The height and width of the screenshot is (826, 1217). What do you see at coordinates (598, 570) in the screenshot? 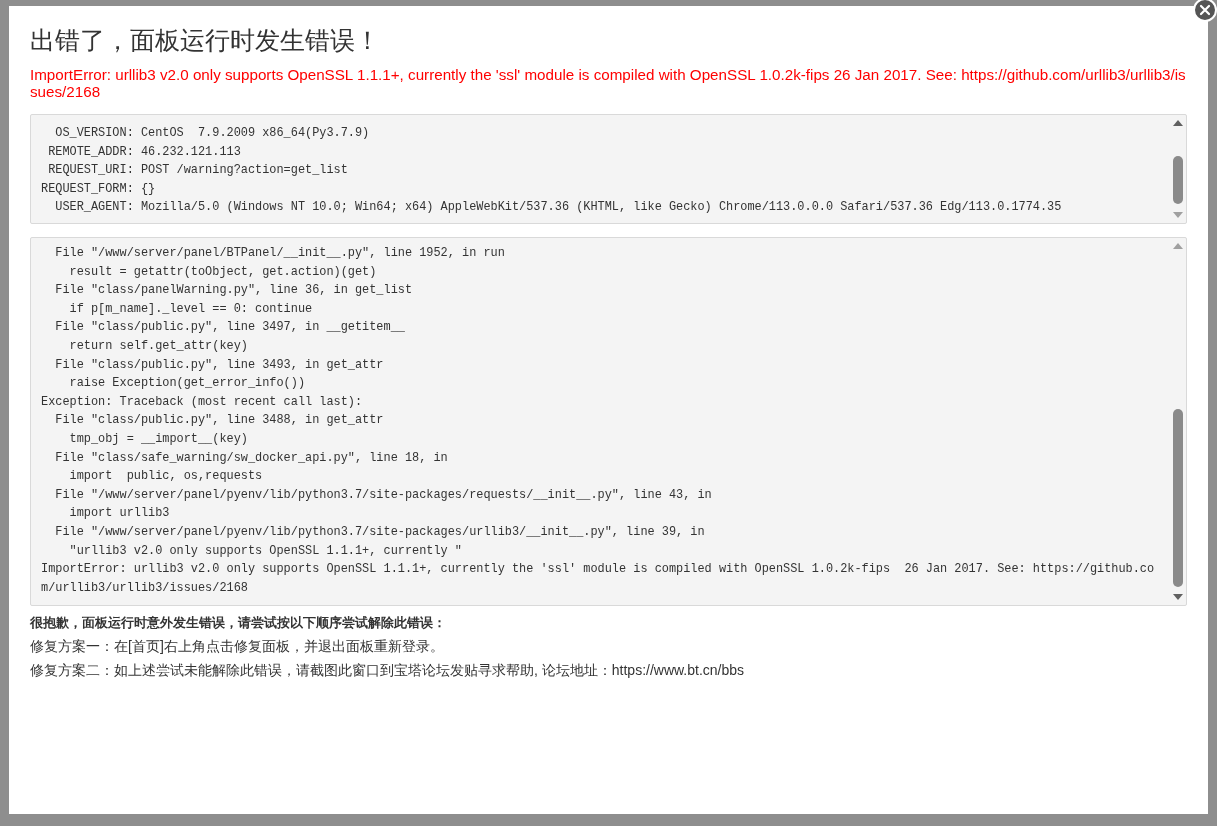
I see `code-line: ImportError: urllib3 v2.0 only supports OpenSSL 1.1.1+, currently the 'ssl' module is compiled with OpenSSL 1.0.2k-fips 26 Jan 2017. See: https://github.co` at bounding box center [598, 570].